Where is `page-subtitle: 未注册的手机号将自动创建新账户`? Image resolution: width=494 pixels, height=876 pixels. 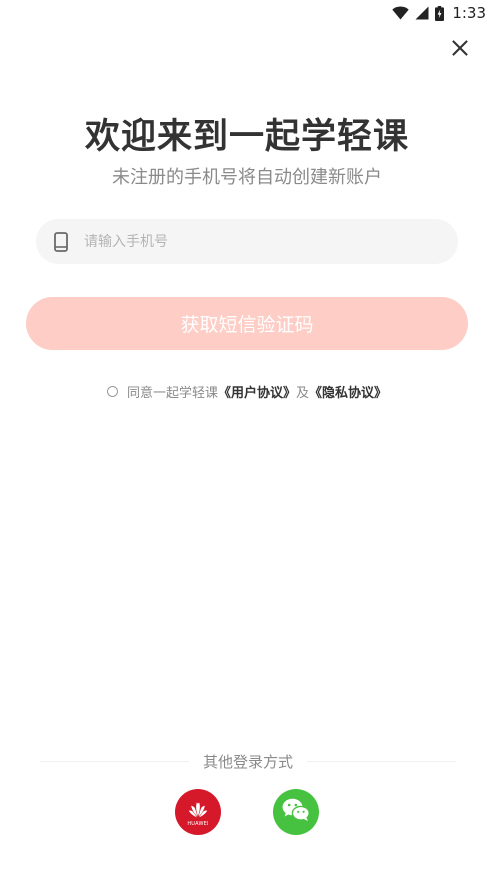
page-subtitle: 未注册的手机号将自动创建新账户 is located at coordinates (247, 177).